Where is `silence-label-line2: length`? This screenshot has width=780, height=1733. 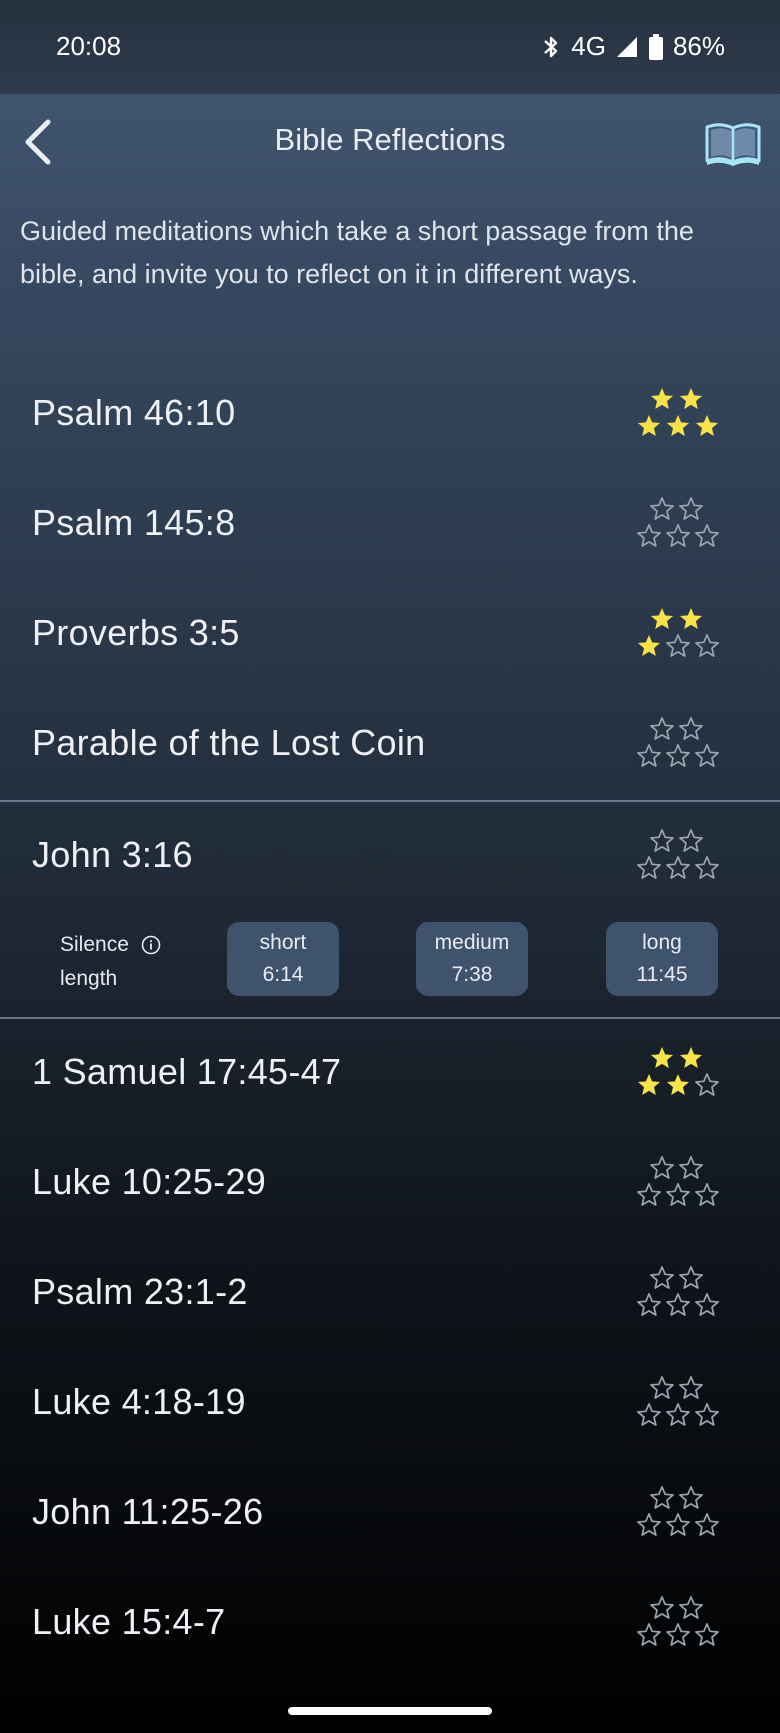 silence-label-line2: length is located at coordinates (89, 978).